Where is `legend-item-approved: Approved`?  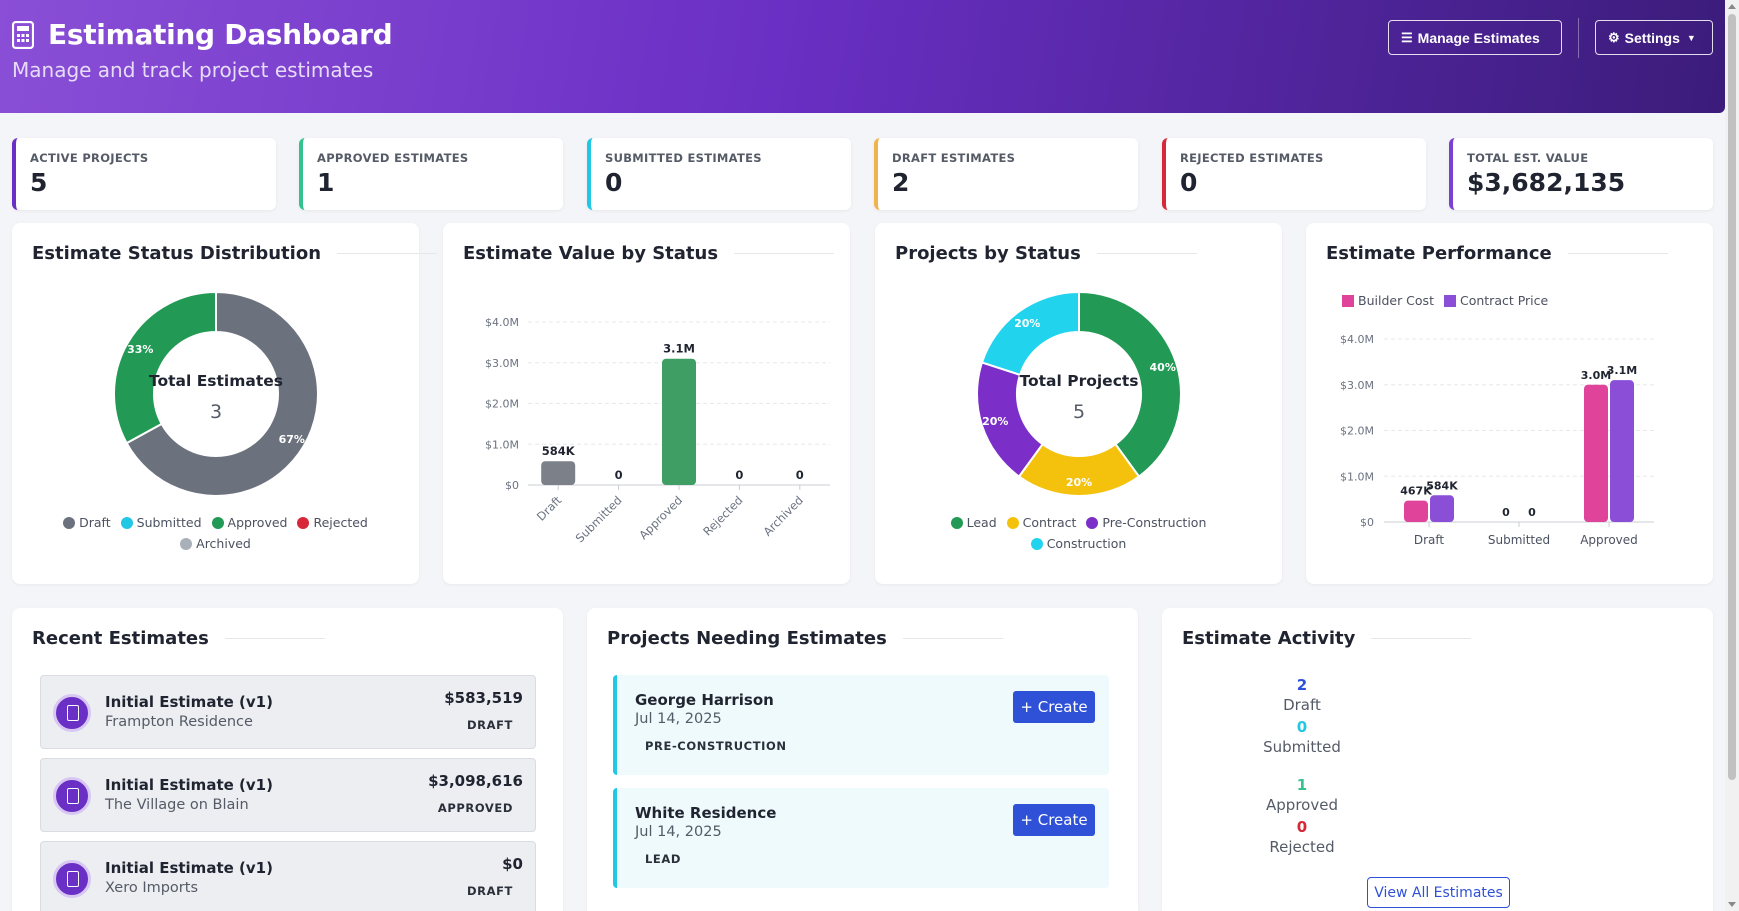
legend-item-approved: Approved is located at coordinates (249, 522).